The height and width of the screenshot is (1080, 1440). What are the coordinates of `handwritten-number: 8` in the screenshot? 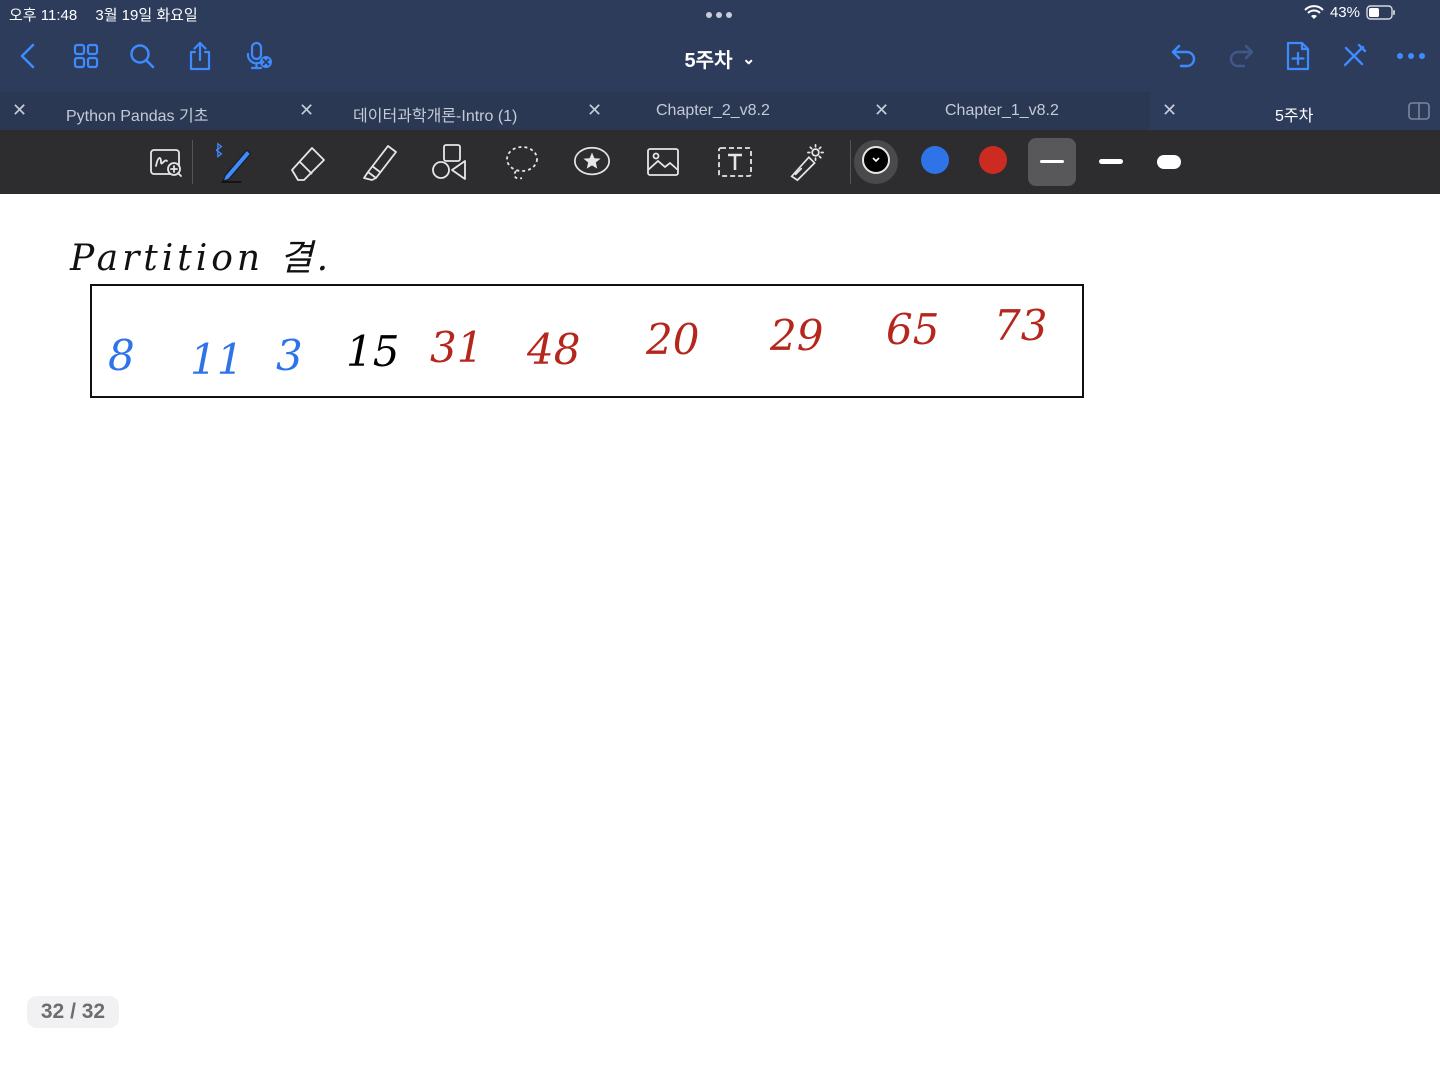 It's located at (121, 355).